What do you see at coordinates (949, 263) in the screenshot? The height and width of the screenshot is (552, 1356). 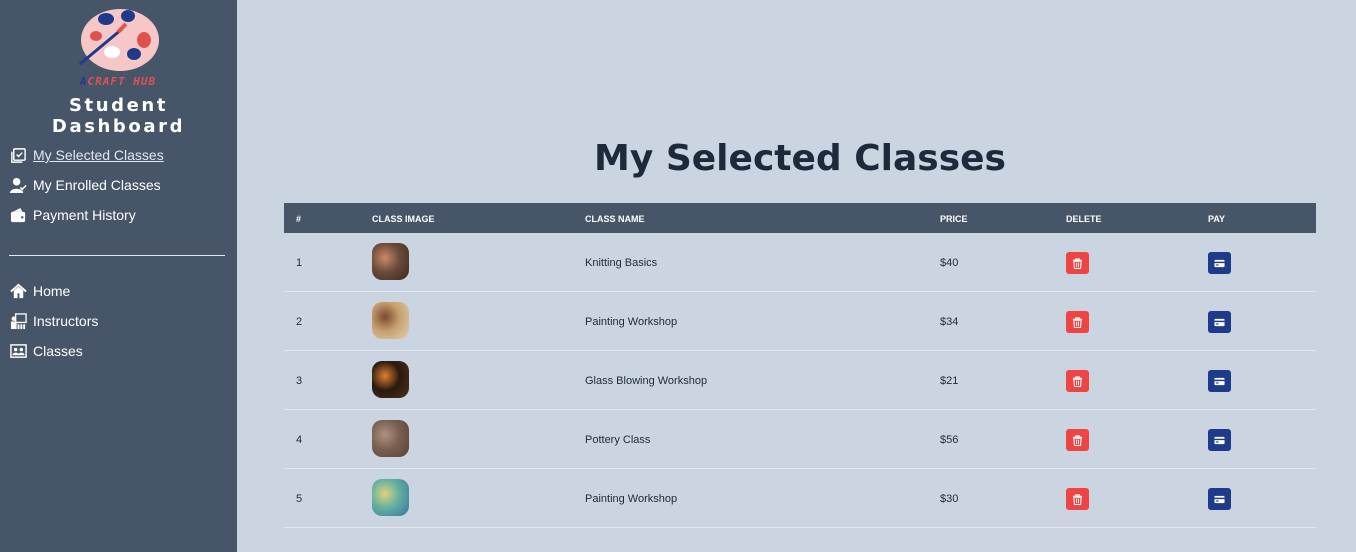 I see `class-price: $40` at bounding box center [949, 263].